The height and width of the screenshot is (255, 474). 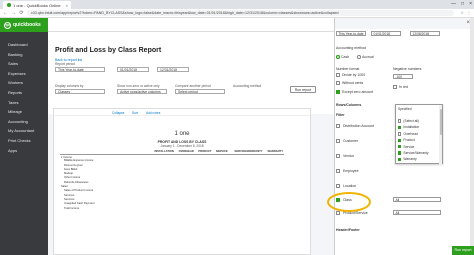 What do you see at coordinates (338, 186) in the screenshot?
I see `filter-checkbox-location` at bounding box center [338, 186].